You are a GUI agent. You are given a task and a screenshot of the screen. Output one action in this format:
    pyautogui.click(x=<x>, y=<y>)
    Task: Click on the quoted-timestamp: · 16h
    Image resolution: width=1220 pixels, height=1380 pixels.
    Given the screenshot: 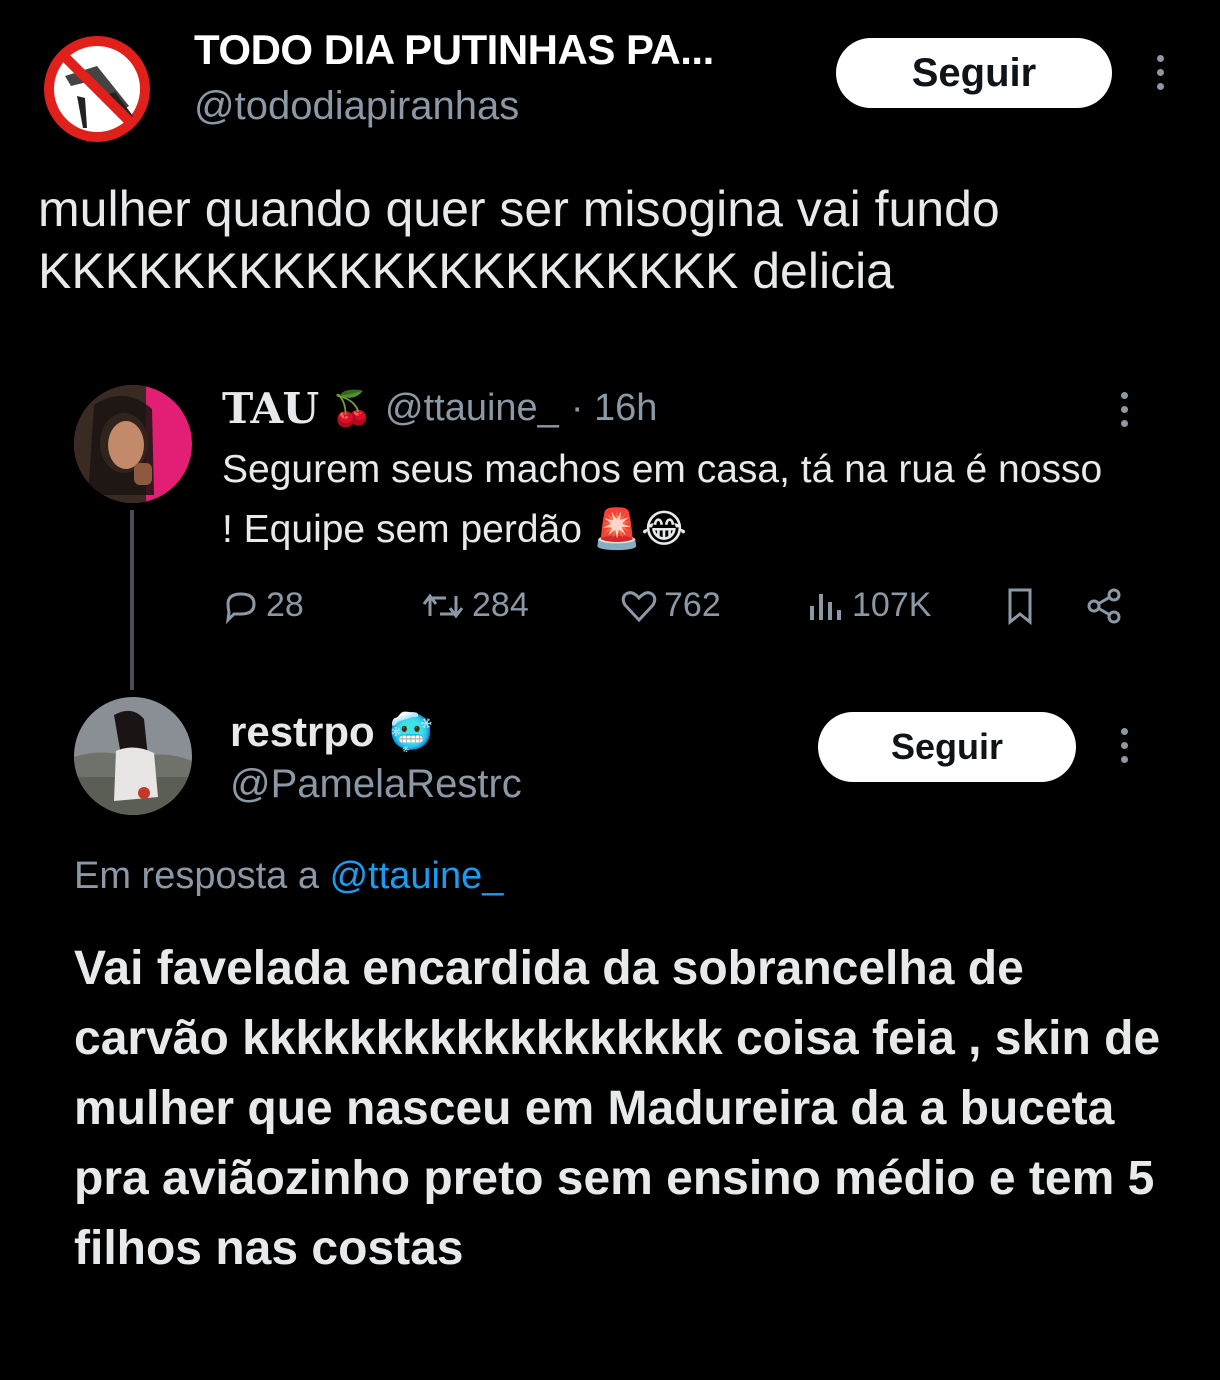 What is the action you would take?
    pyautogui.click(x=614, y=408)
    